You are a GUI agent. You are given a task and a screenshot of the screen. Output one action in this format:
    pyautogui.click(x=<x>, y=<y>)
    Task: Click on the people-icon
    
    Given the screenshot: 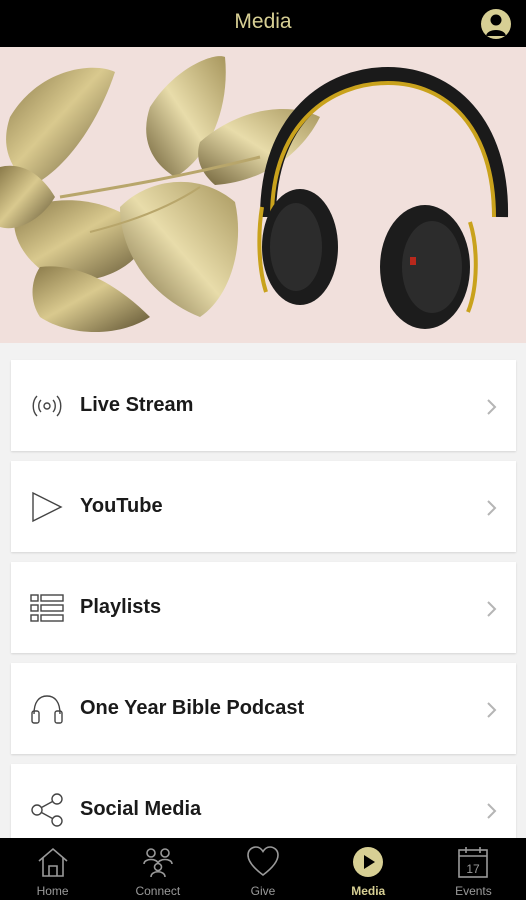 What is the action you would take?
    pyautogui.click(x=158, y=862)
    